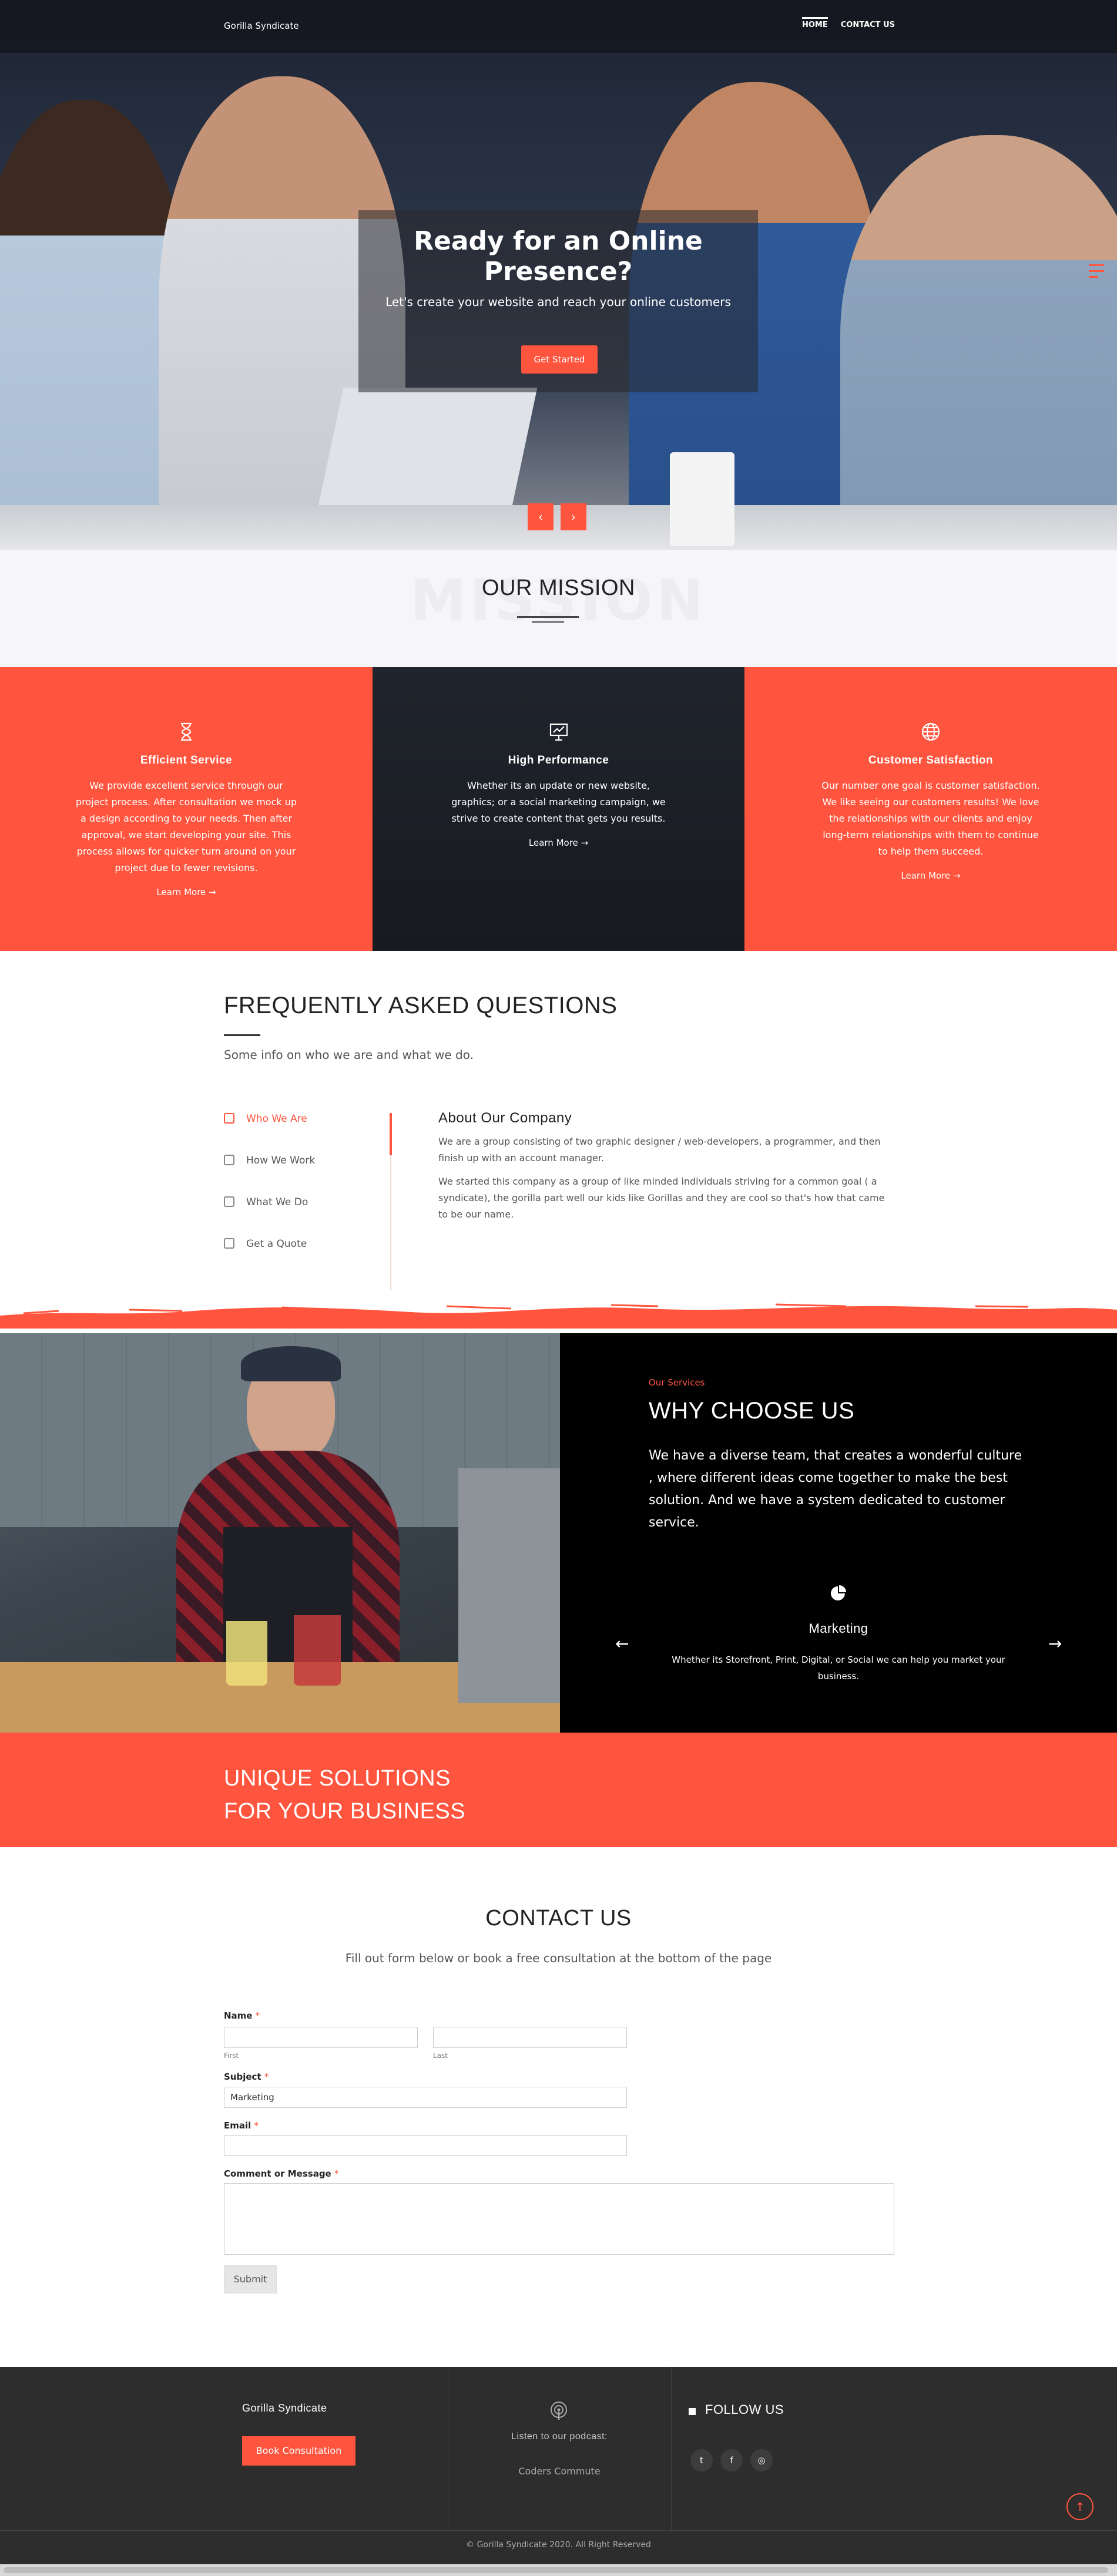 The image size is (1117, 2576). What do you see at coordinates (280, 1533) in the screenshot?
I see `barista-photo` at bounding box center [280, 1533].